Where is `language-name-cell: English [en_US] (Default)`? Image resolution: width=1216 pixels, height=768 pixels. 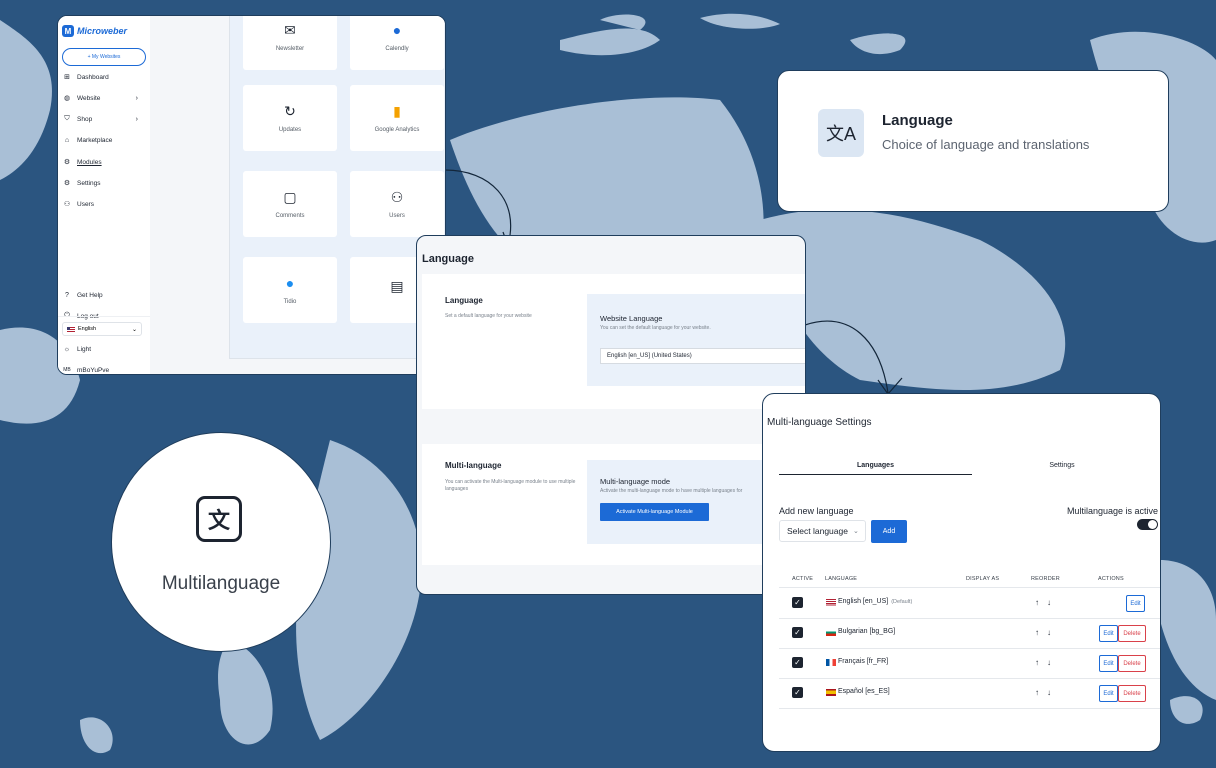
language-name-cell: English [en_US] (Default) is located at coordinates (875, 601).